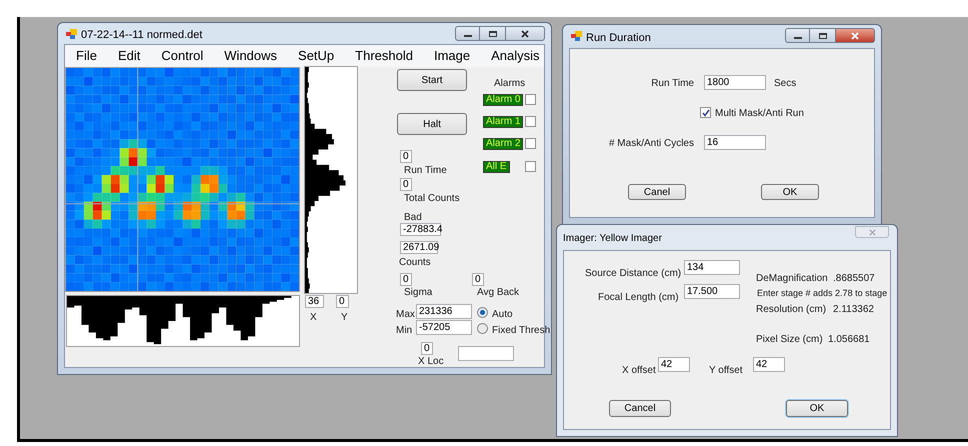 The height and width of the screenshot is (446, 968). What do you see at coordinates (182, 56) in the screenshot?
I see `menu-item: Control` at bounding box center [182, 56].